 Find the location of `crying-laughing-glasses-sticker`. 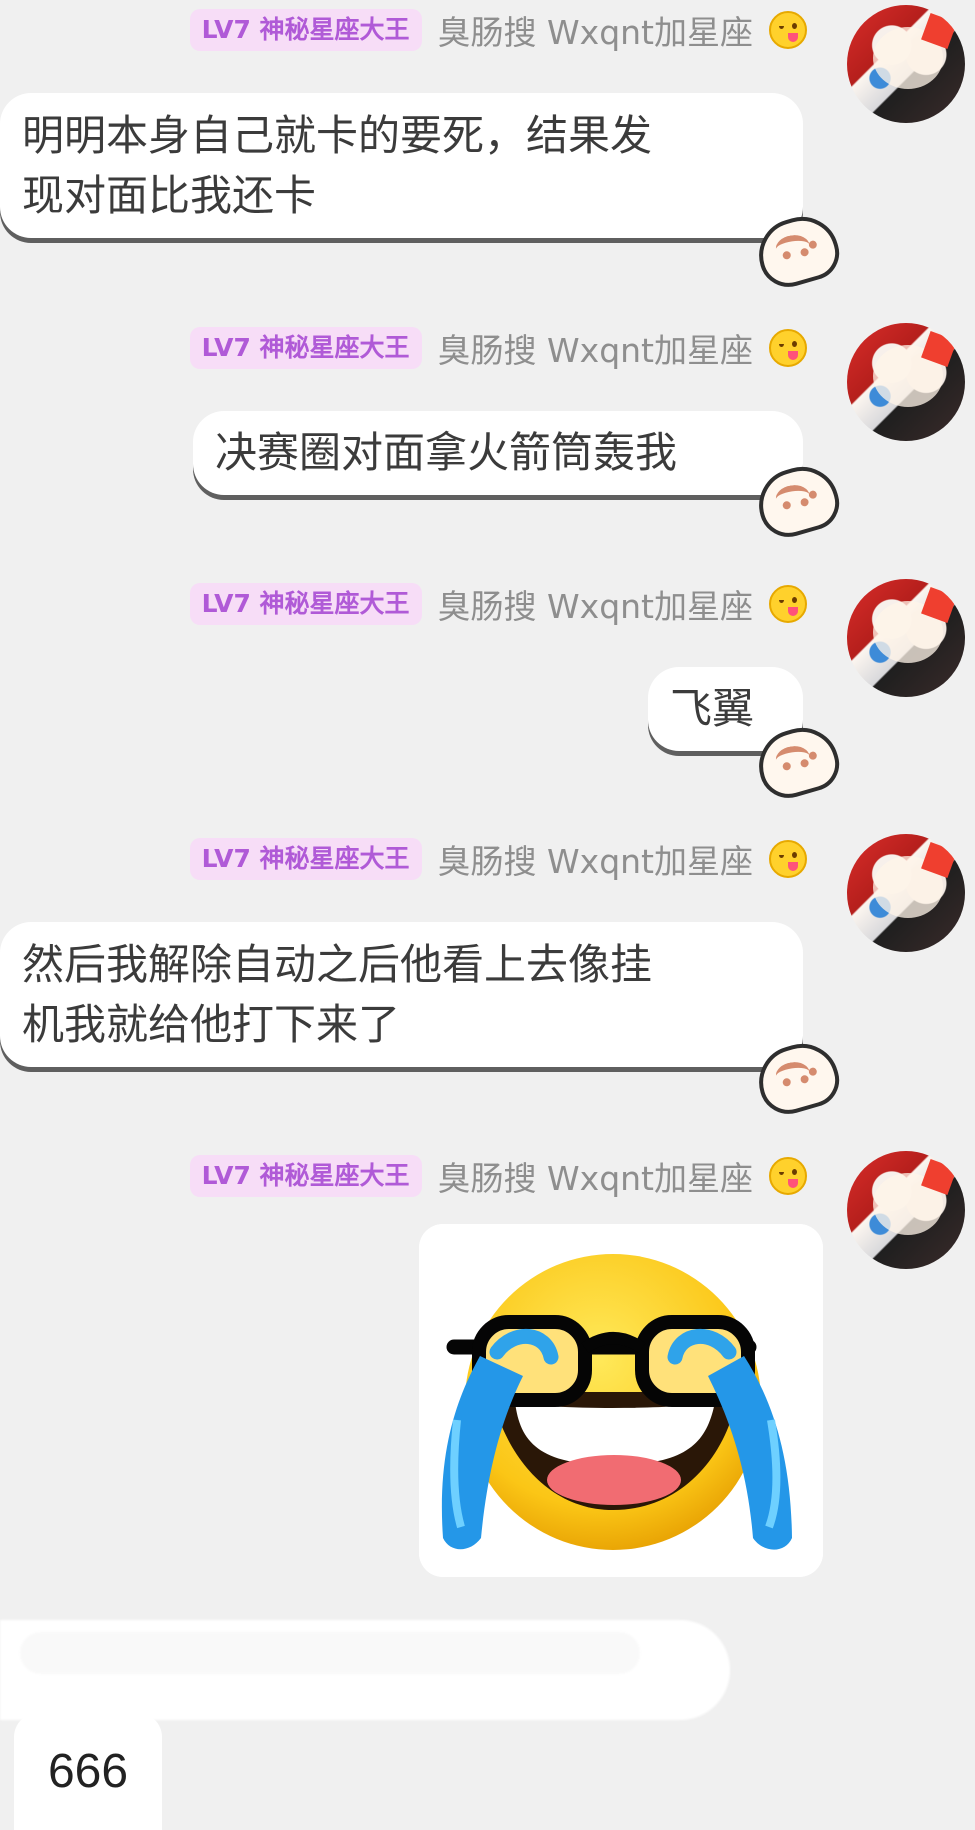

crying-laughing-glasses-sticker is located at coordinates (621, 1400).